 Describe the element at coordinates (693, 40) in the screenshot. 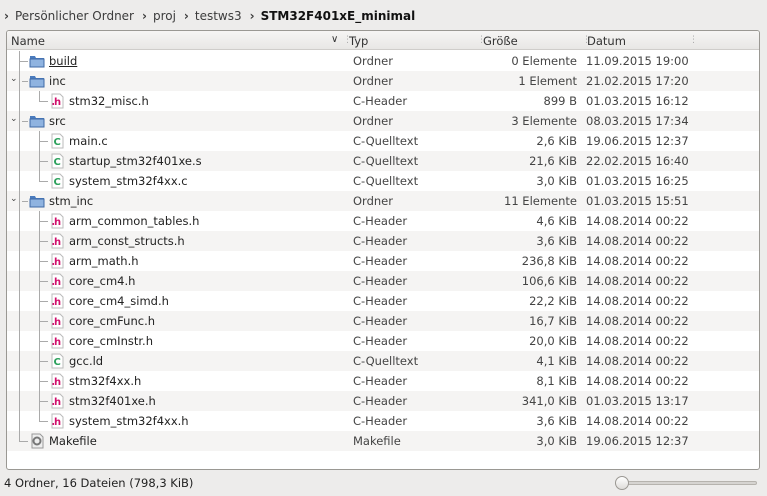

I see `column-grip: ⋮` at that location.